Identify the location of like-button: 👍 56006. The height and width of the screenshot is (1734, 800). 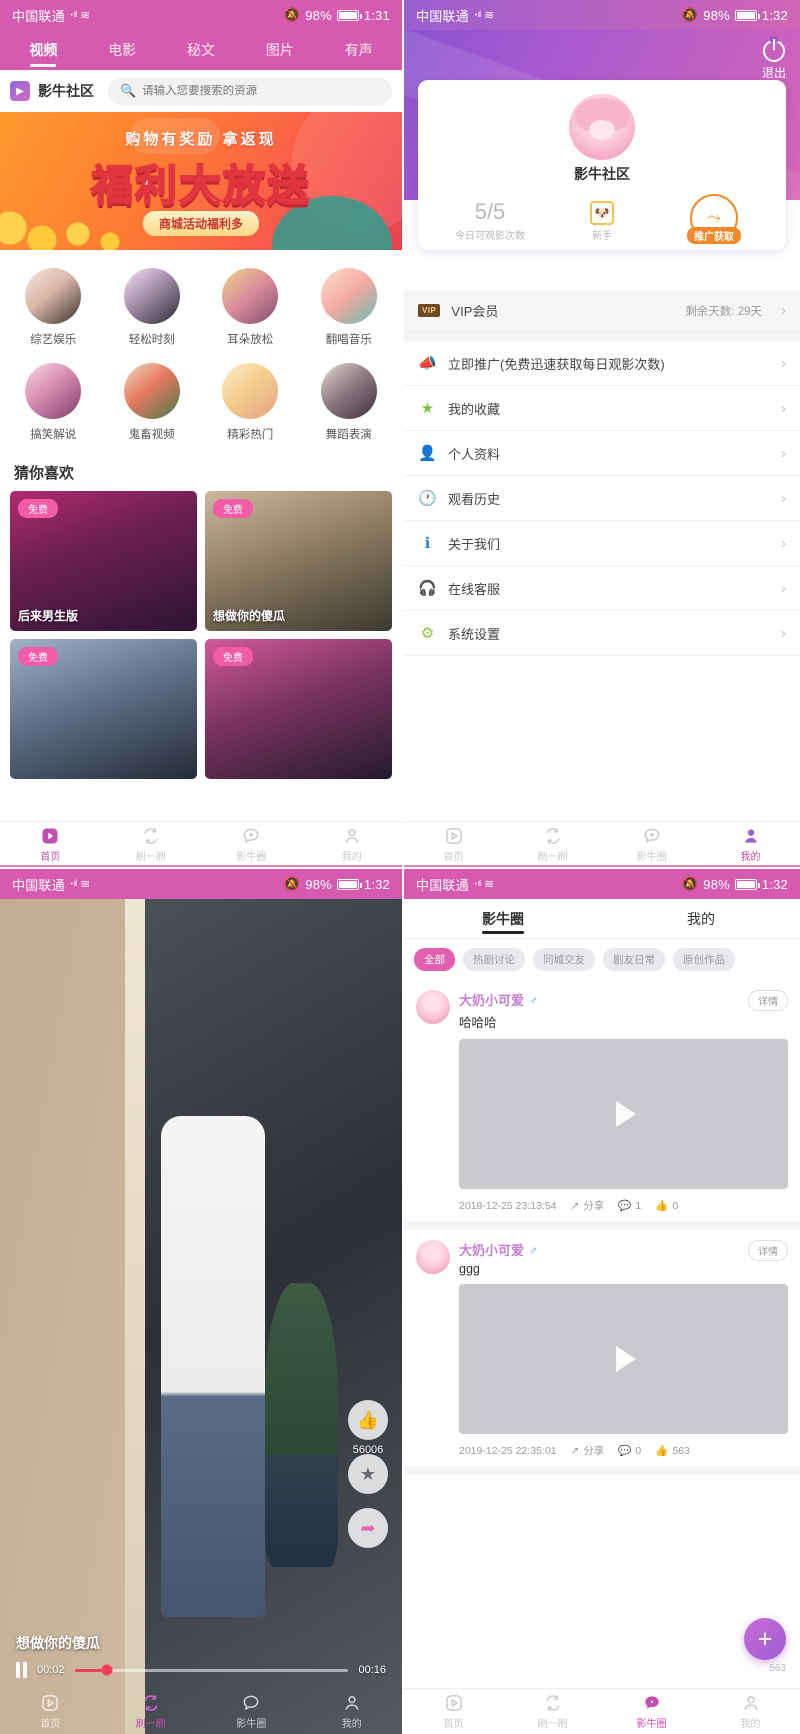
(368, 1428).